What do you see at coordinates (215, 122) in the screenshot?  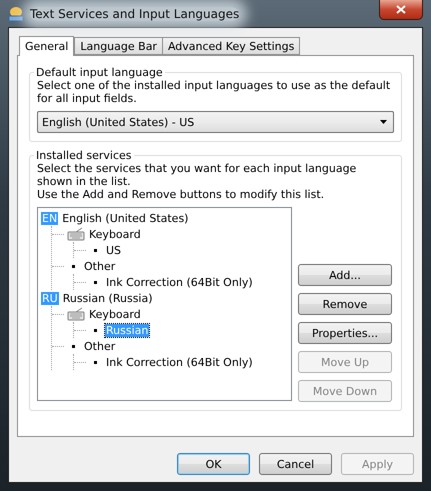 I see `language-dropdown: English (United States) - US` at bounding box center [215, 122].